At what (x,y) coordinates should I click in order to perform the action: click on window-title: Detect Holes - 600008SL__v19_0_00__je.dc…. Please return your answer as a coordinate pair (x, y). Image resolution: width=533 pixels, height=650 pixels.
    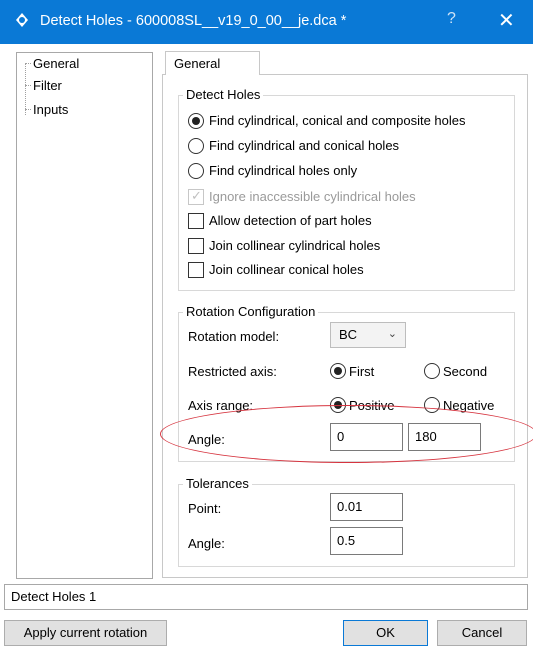
    Looking at the image, I should click on (193, 21).